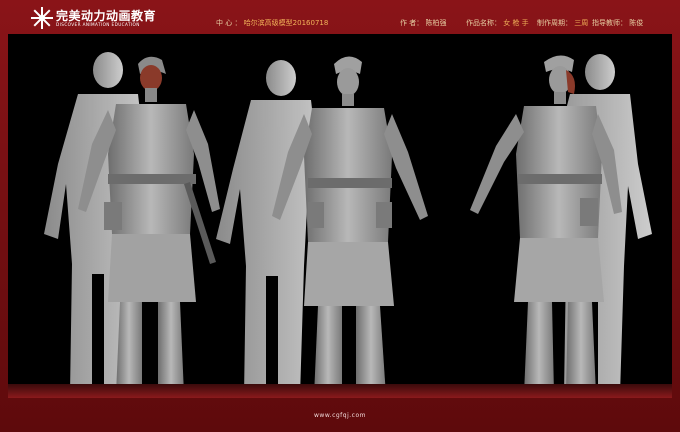 This screenshot has height=432, width=680. I want to click on center-value: 哈尔滨高级模型20160718, so click(286, 23).